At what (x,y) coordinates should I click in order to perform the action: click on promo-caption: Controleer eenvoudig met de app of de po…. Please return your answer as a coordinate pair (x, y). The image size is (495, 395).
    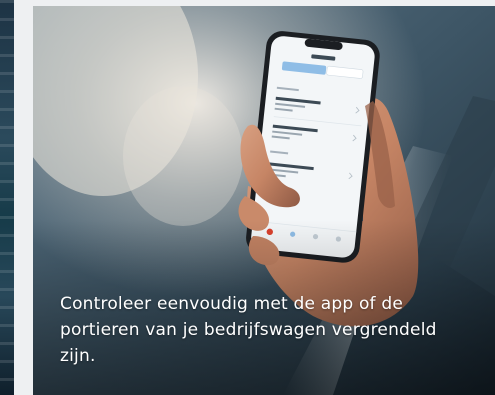
    Looking at the image, I should click on (248, 330).